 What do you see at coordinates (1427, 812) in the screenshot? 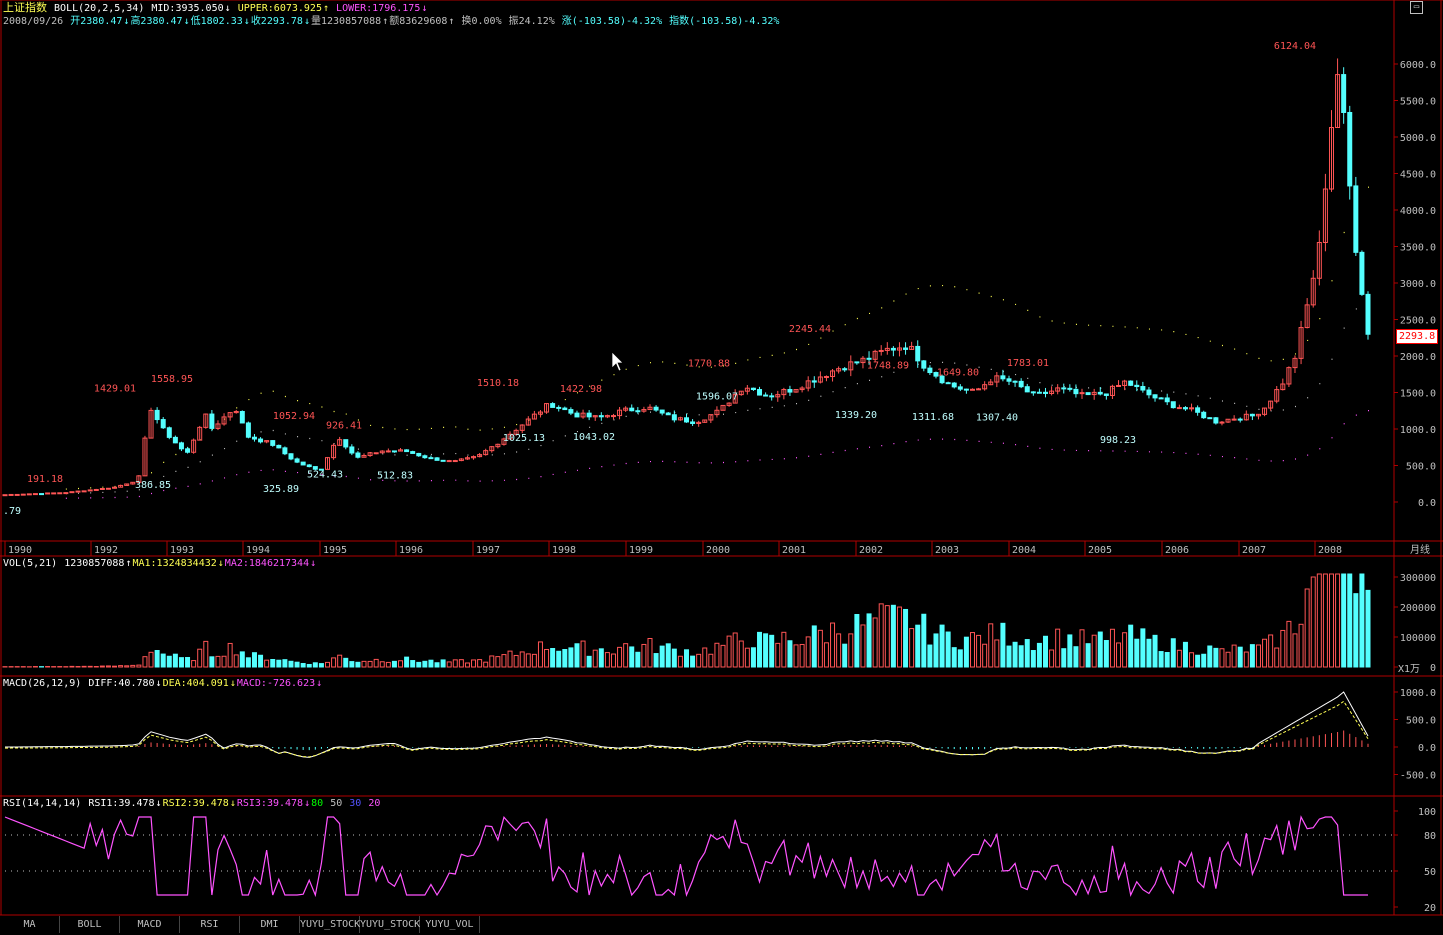
I see `rsi-axis-label: 100` at bounding box center [1427, 812].